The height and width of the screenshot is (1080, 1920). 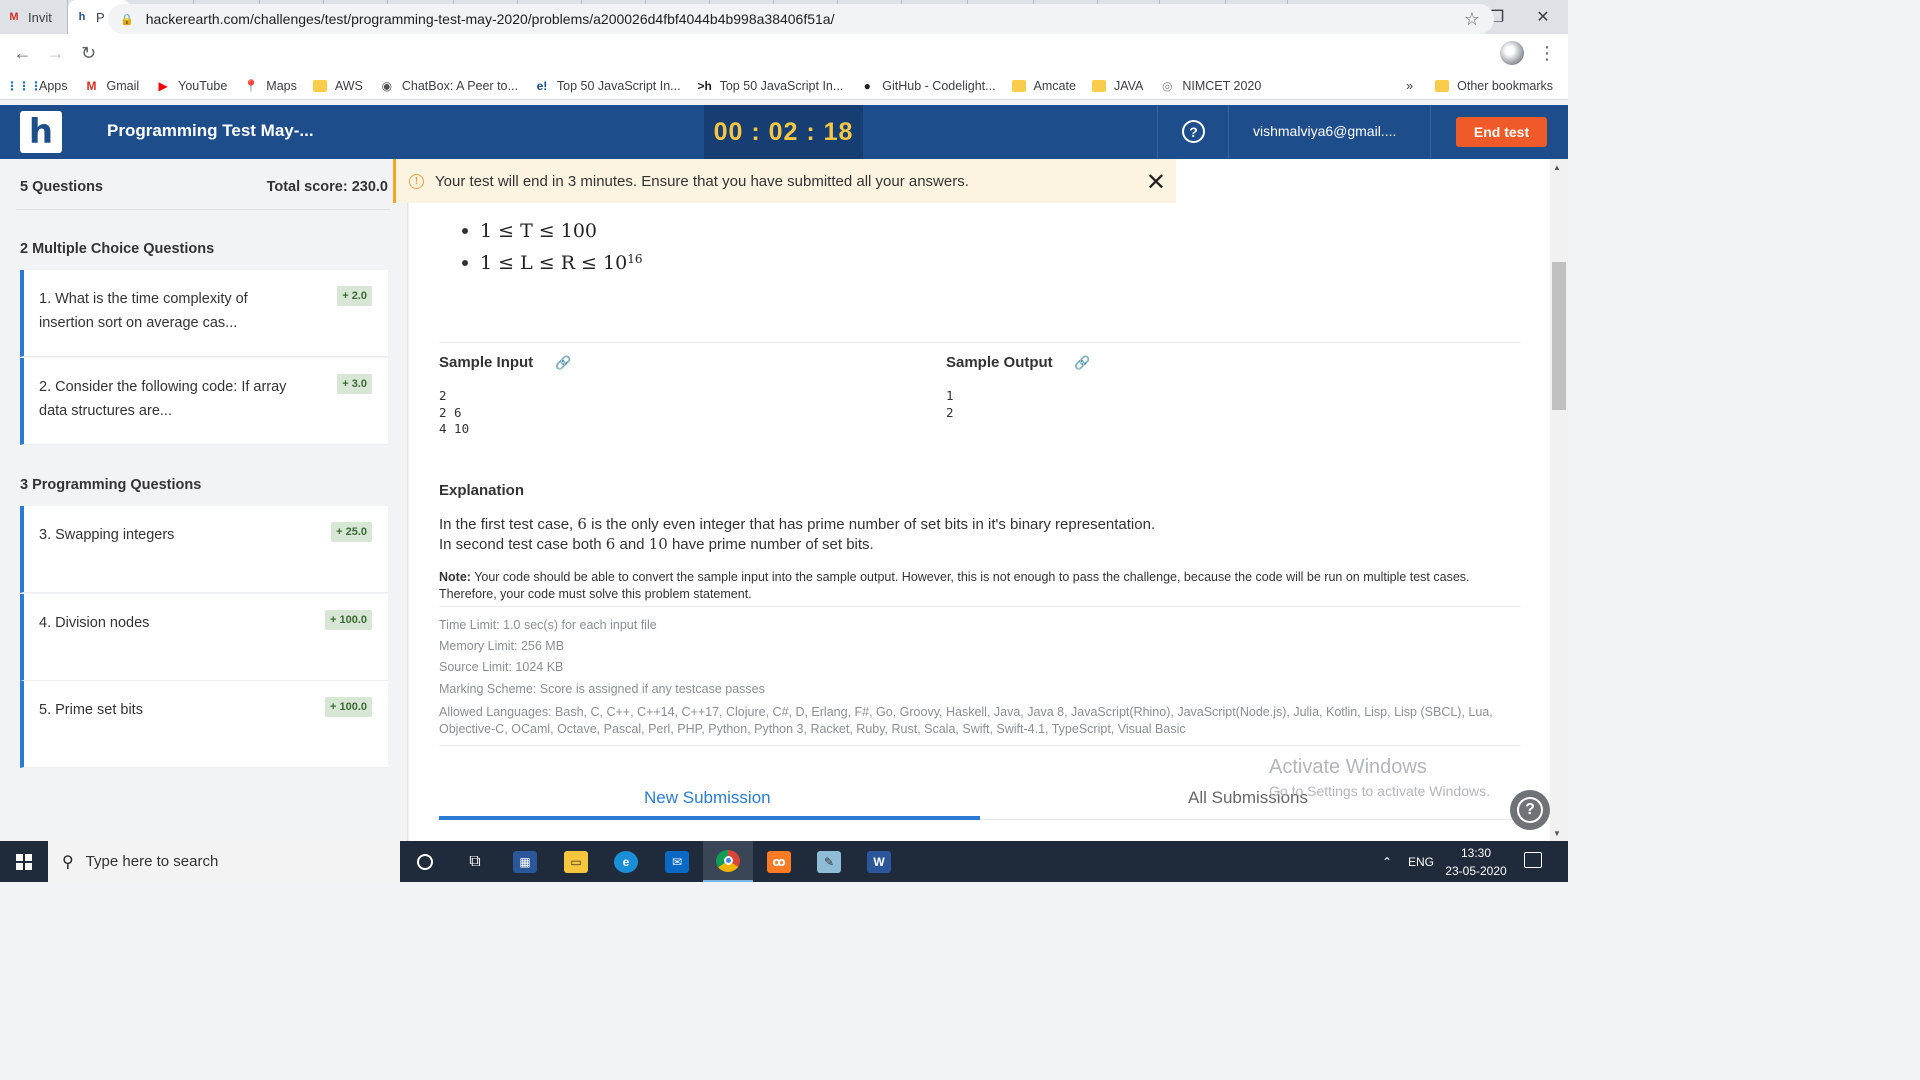 I want to click on scroll-up-icon: ▲, so click(x=1557, y=167).